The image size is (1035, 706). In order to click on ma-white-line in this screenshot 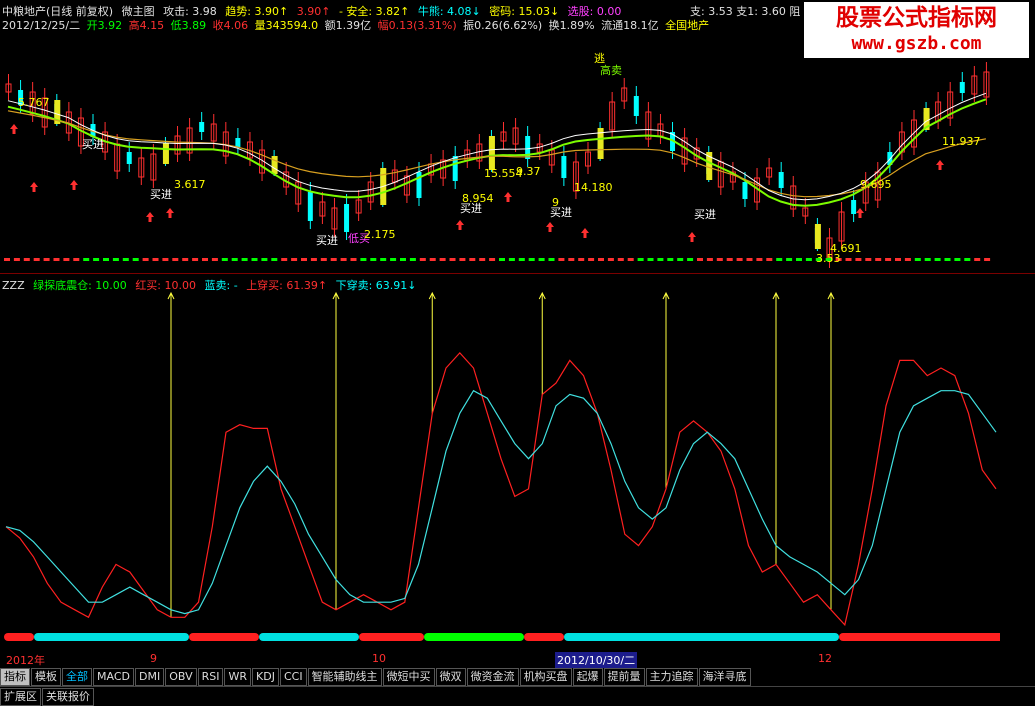, I will do `click(497, 146)`.